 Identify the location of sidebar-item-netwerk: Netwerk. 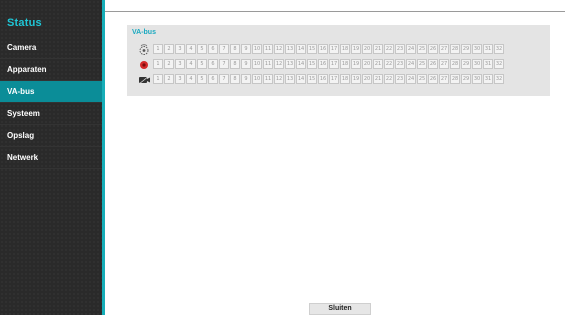
(51, 158).